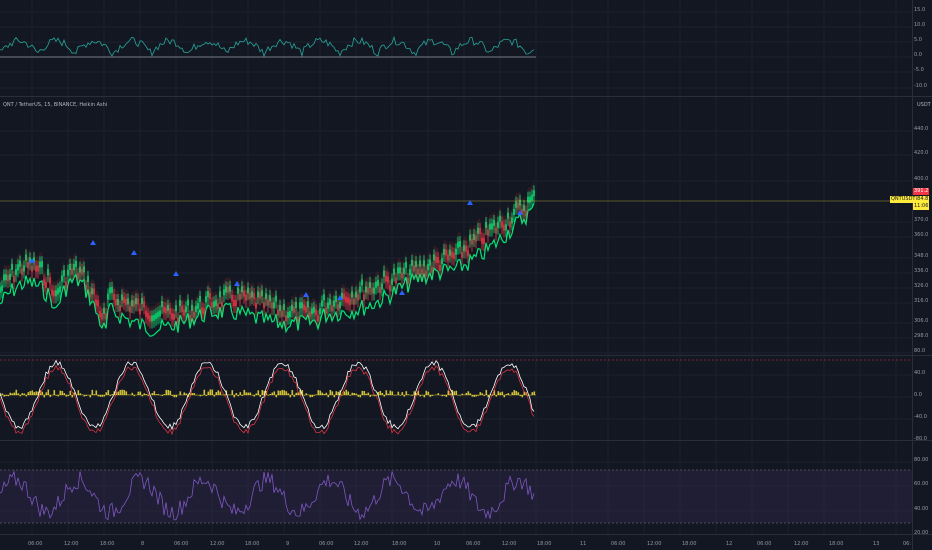 The width and height of the screenshot is (932, 550). What do you see at coordinates (921, 321) in the screenshot?
I see `y-tick: 306.0` at bounding box center [921, 321].